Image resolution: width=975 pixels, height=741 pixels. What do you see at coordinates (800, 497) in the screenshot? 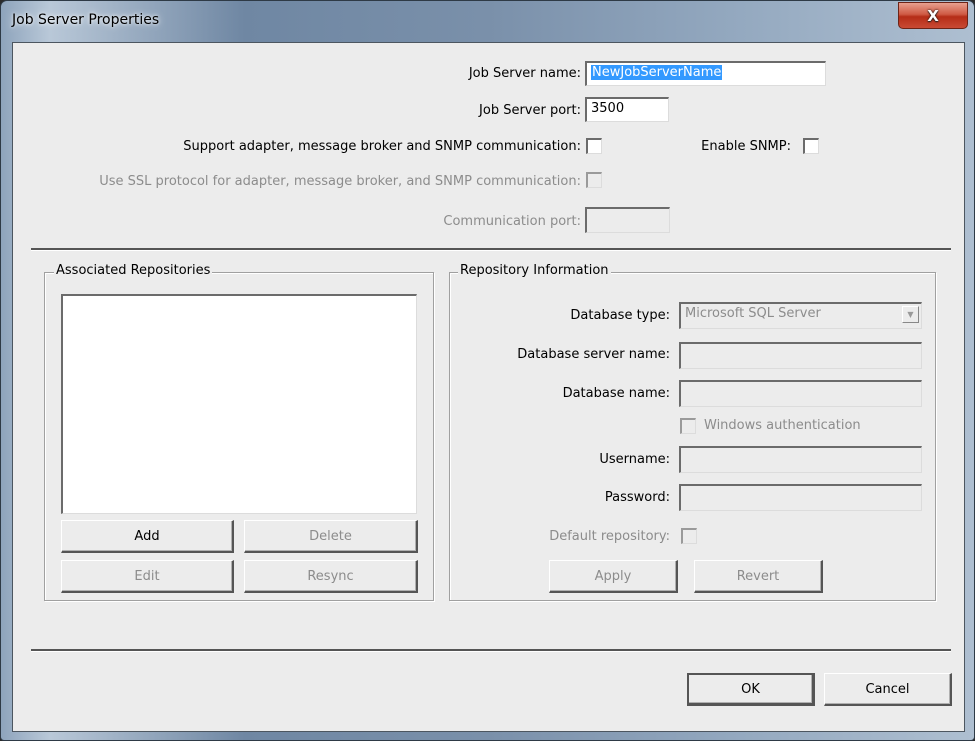
I see `password-input` at bounding box center [800, 497].